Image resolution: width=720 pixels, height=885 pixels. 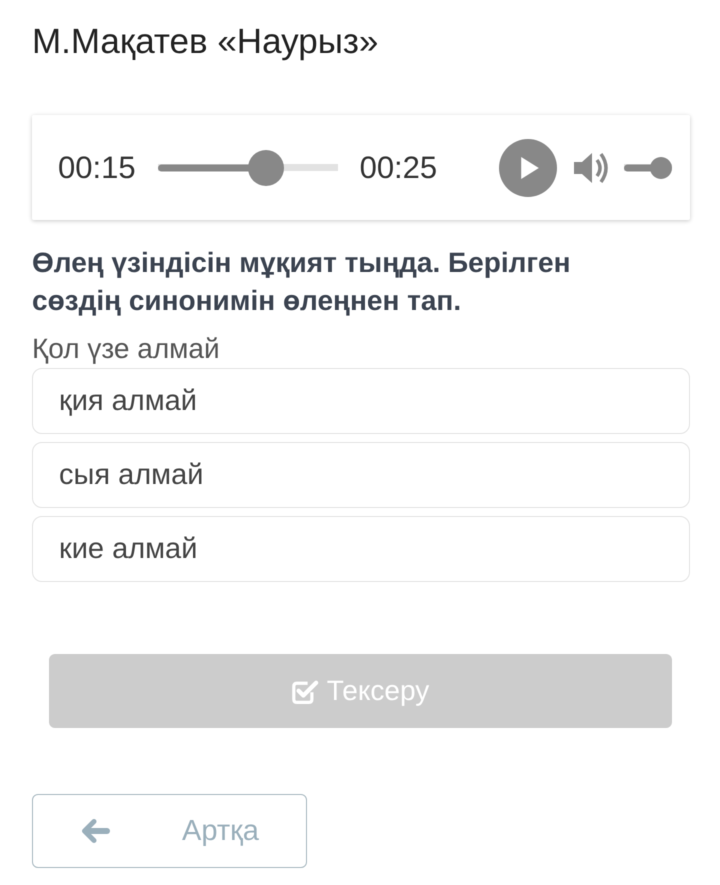 I want to click on volume-icon, so click(x=592, y=167).